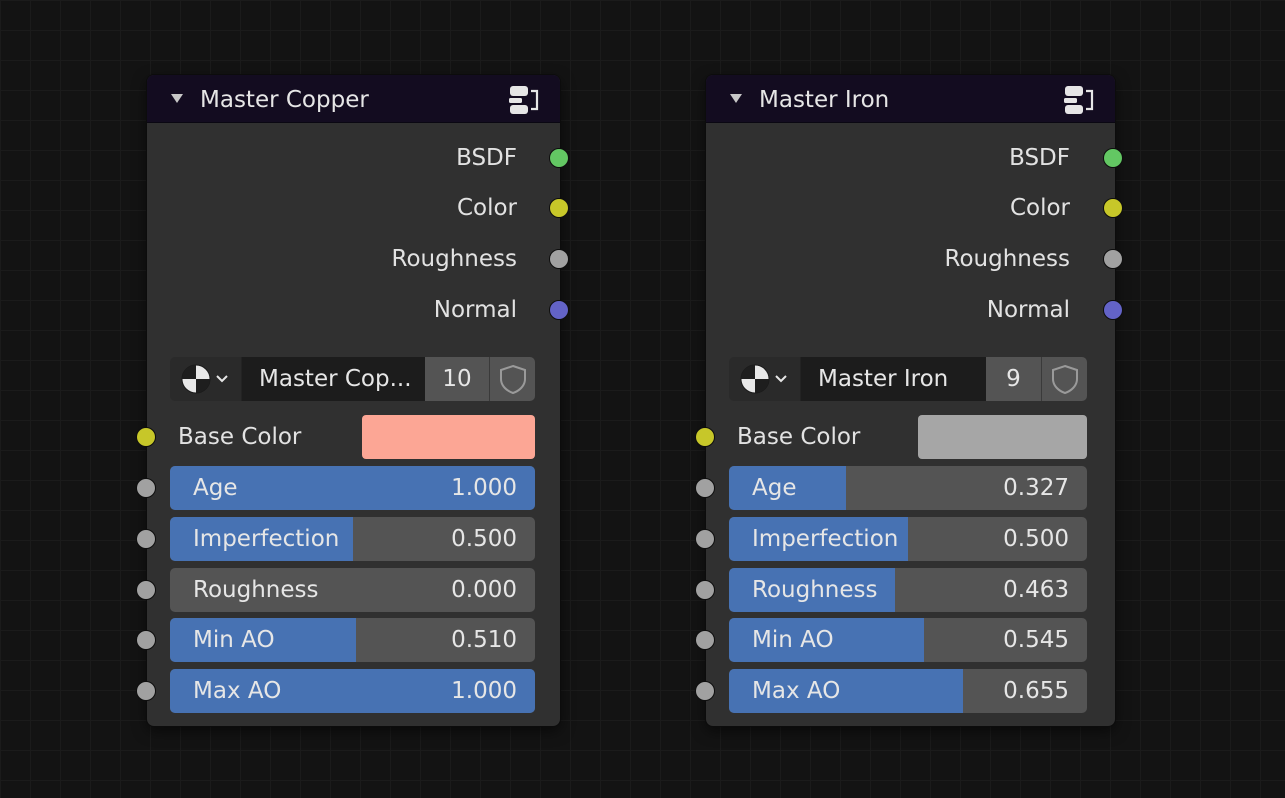 This screenshot has height=798, width=1285. I want to click on node-header: Master Iron, so click(910, 99).